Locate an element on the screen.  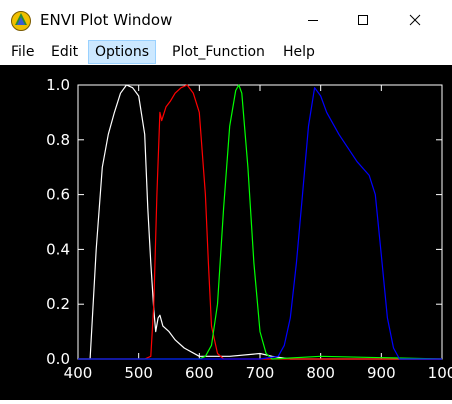
x-tick-label: 900 is located at coordinates (381, 373).